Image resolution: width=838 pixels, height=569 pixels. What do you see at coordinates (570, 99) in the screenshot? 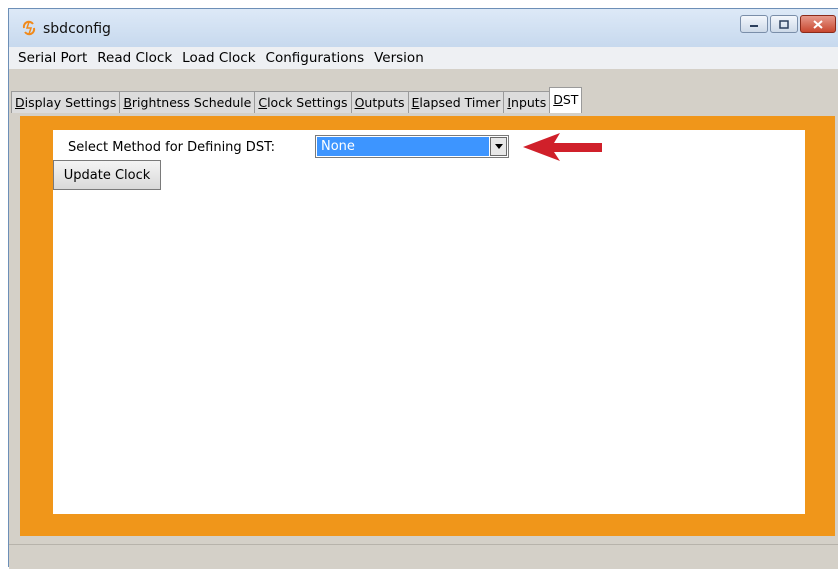
I see `tab-label: ST` at bounding box center [570, 99].